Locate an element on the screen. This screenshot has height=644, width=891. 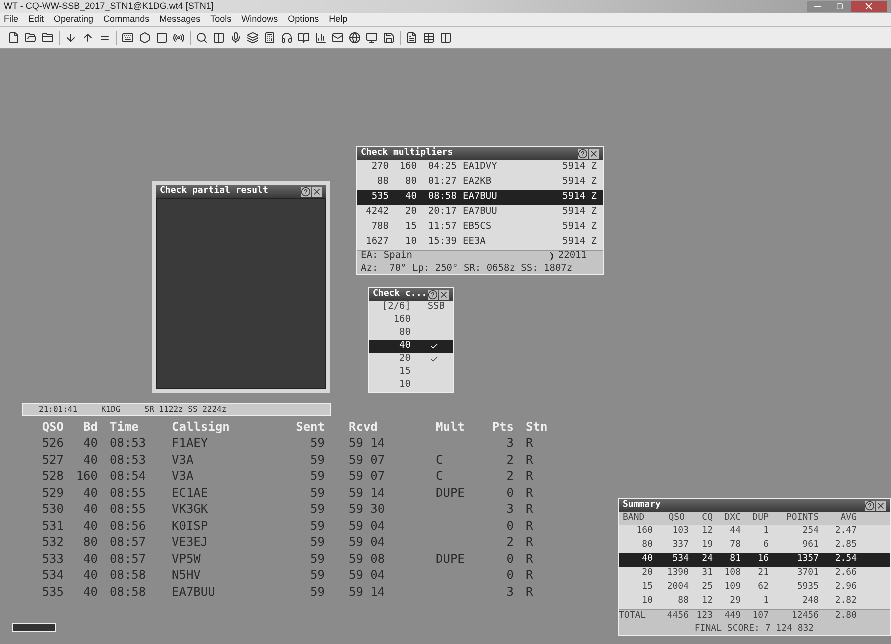
summary-cell-text: 40 is located at coordinates (647, 559).